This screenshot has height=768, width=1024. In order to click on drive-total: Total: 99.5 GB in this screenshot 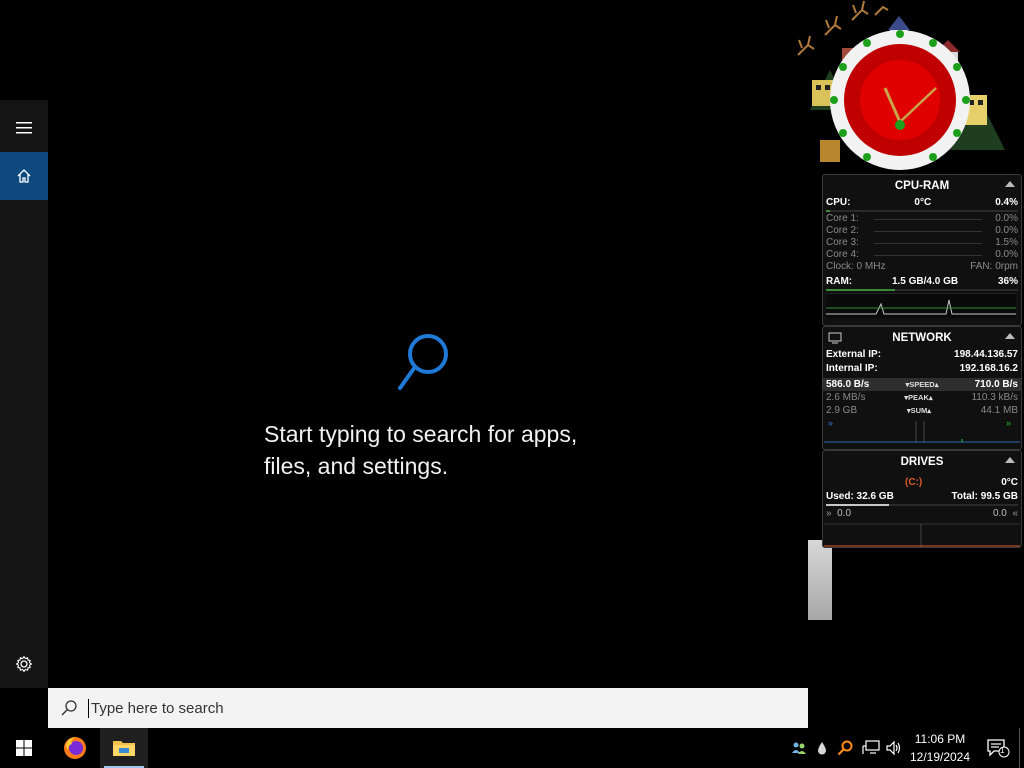, I will do `click(985, 496)`.